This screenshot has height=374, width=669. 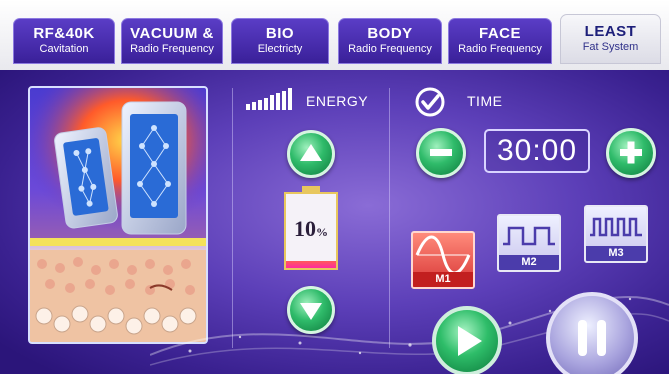 I want to click on play-icon, so click(x=470, y=341).